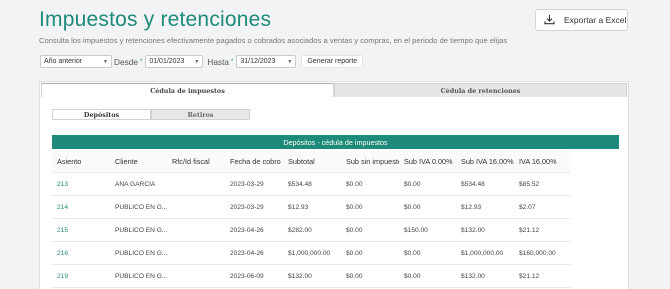  I want to click on subtotal-cell: $132.00, so click(300, 276).